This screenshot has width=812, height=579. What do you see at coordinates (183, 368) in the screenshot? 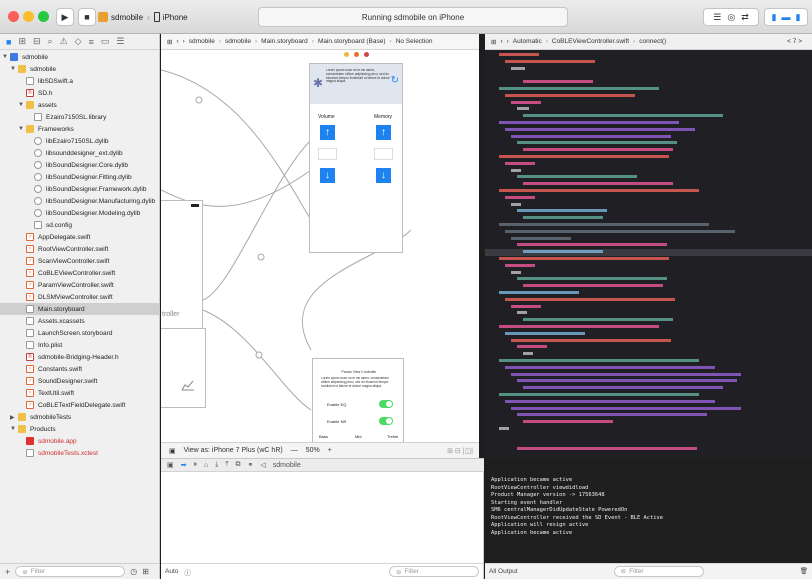
I see `partial-scene` at bounding box center [183, 368].